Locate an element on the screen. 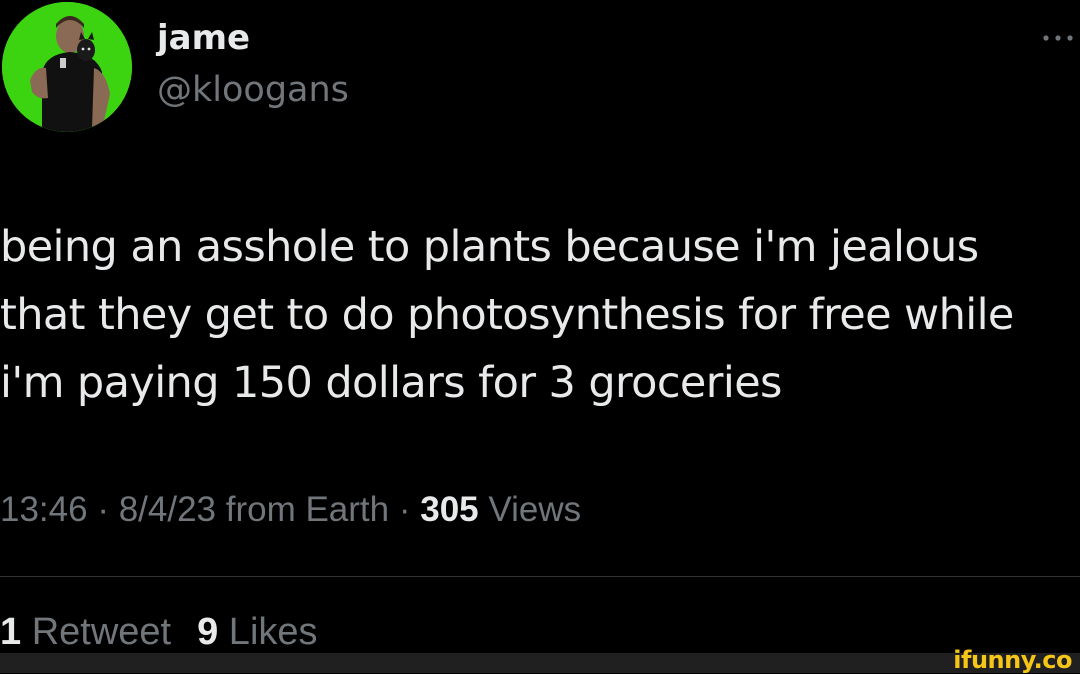  likes-label: Likes is located at coordinates (268, 632).